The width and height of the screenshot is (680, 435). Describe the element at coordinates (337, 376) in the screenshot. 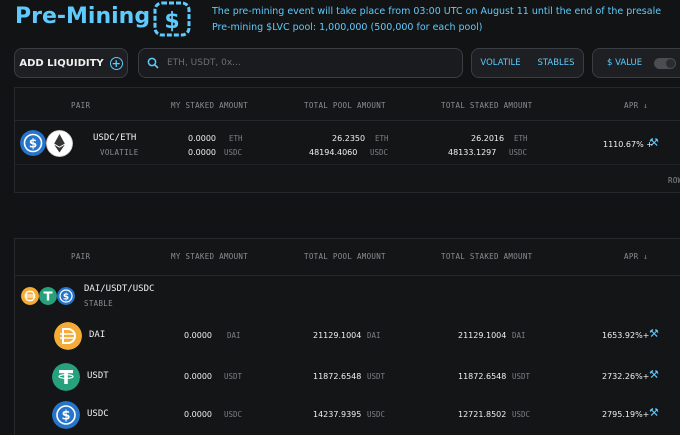

I see `total-pool: 11872.6548` at that location.